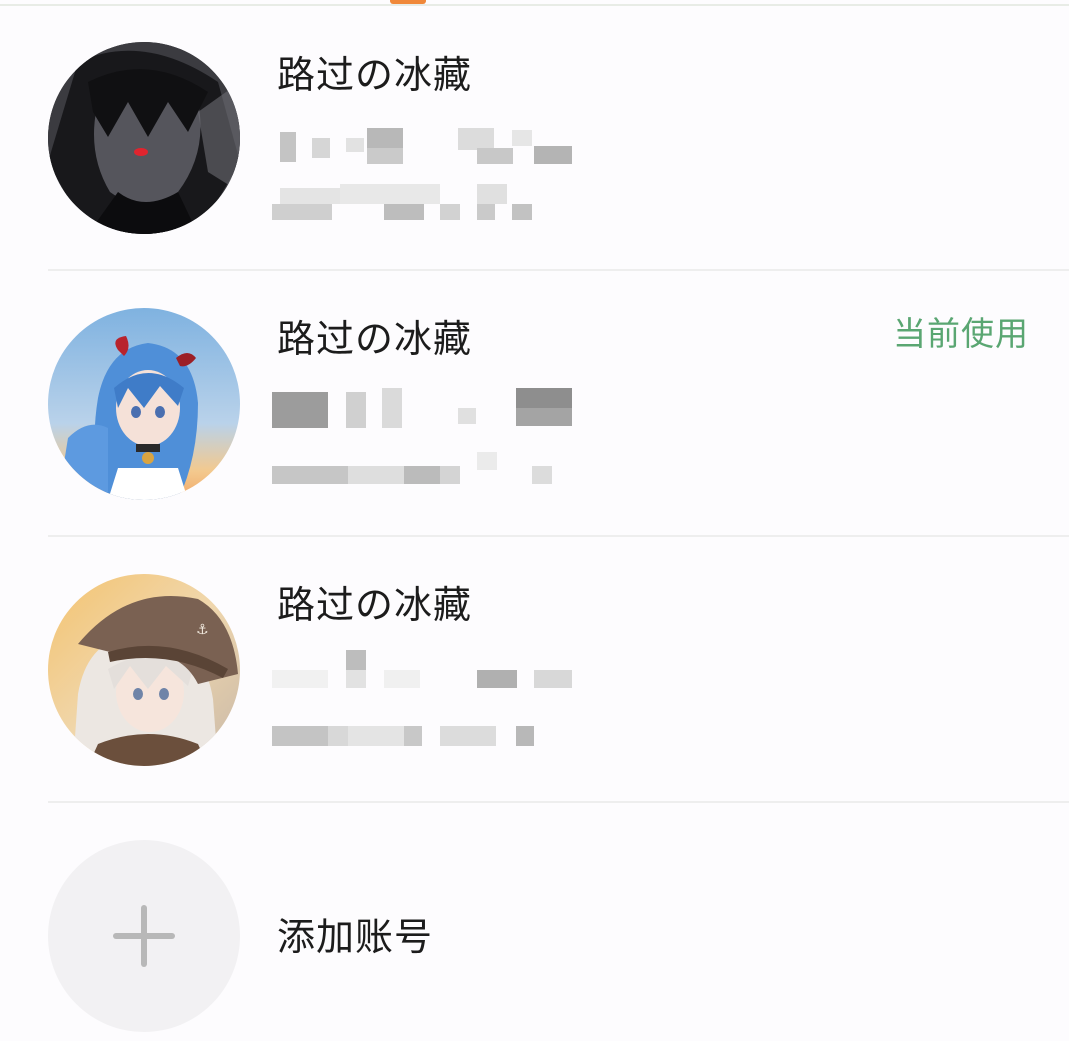  Describe the element at coordinates (144, 138) in the screenshot. I see `avatar-dark-hooded-character-icon` at that location.